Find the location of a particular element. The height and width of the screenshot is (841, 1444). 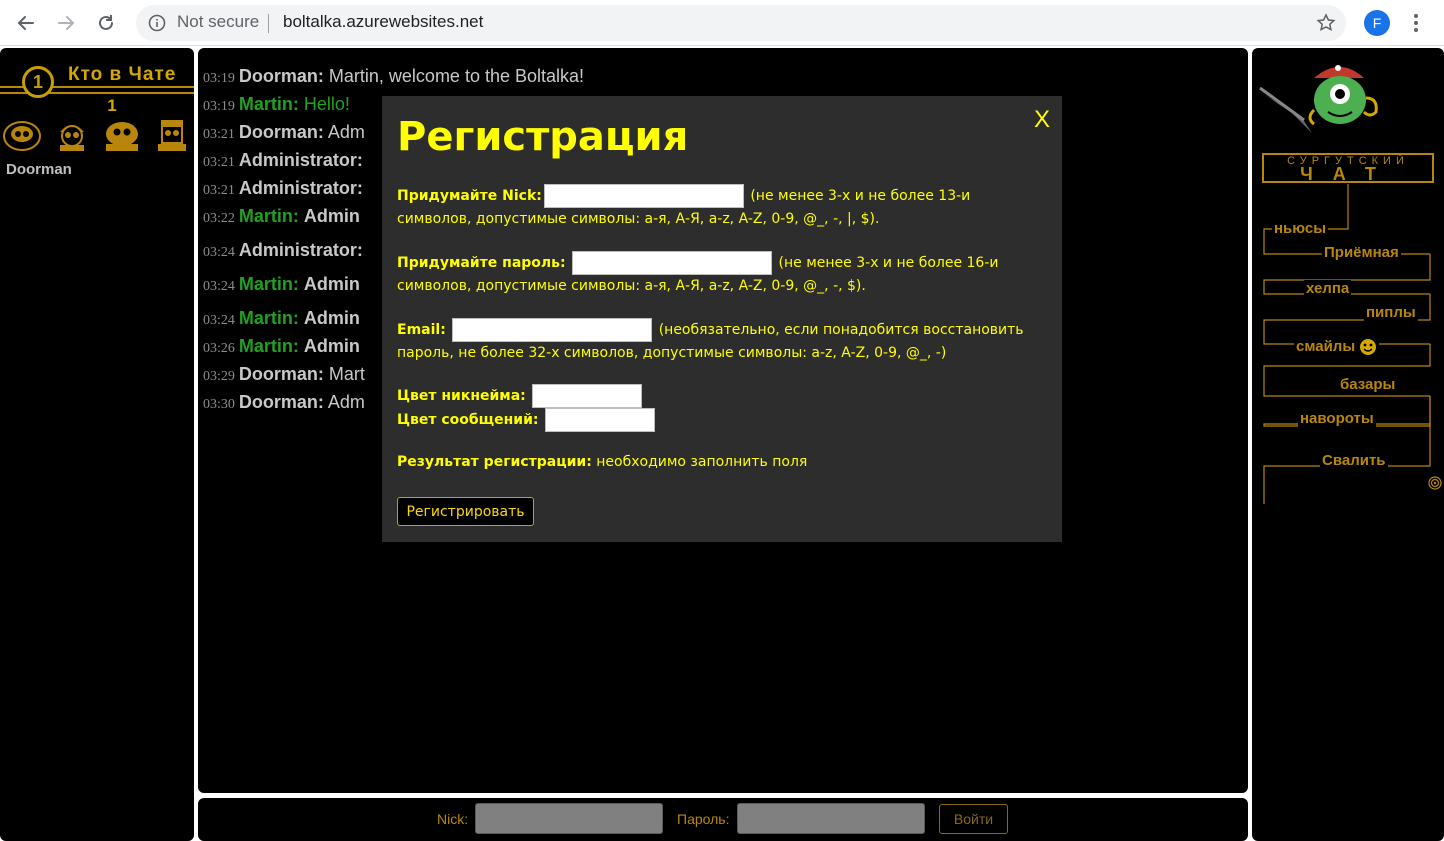

login-button: Войти is located at coordinates (973, 819).